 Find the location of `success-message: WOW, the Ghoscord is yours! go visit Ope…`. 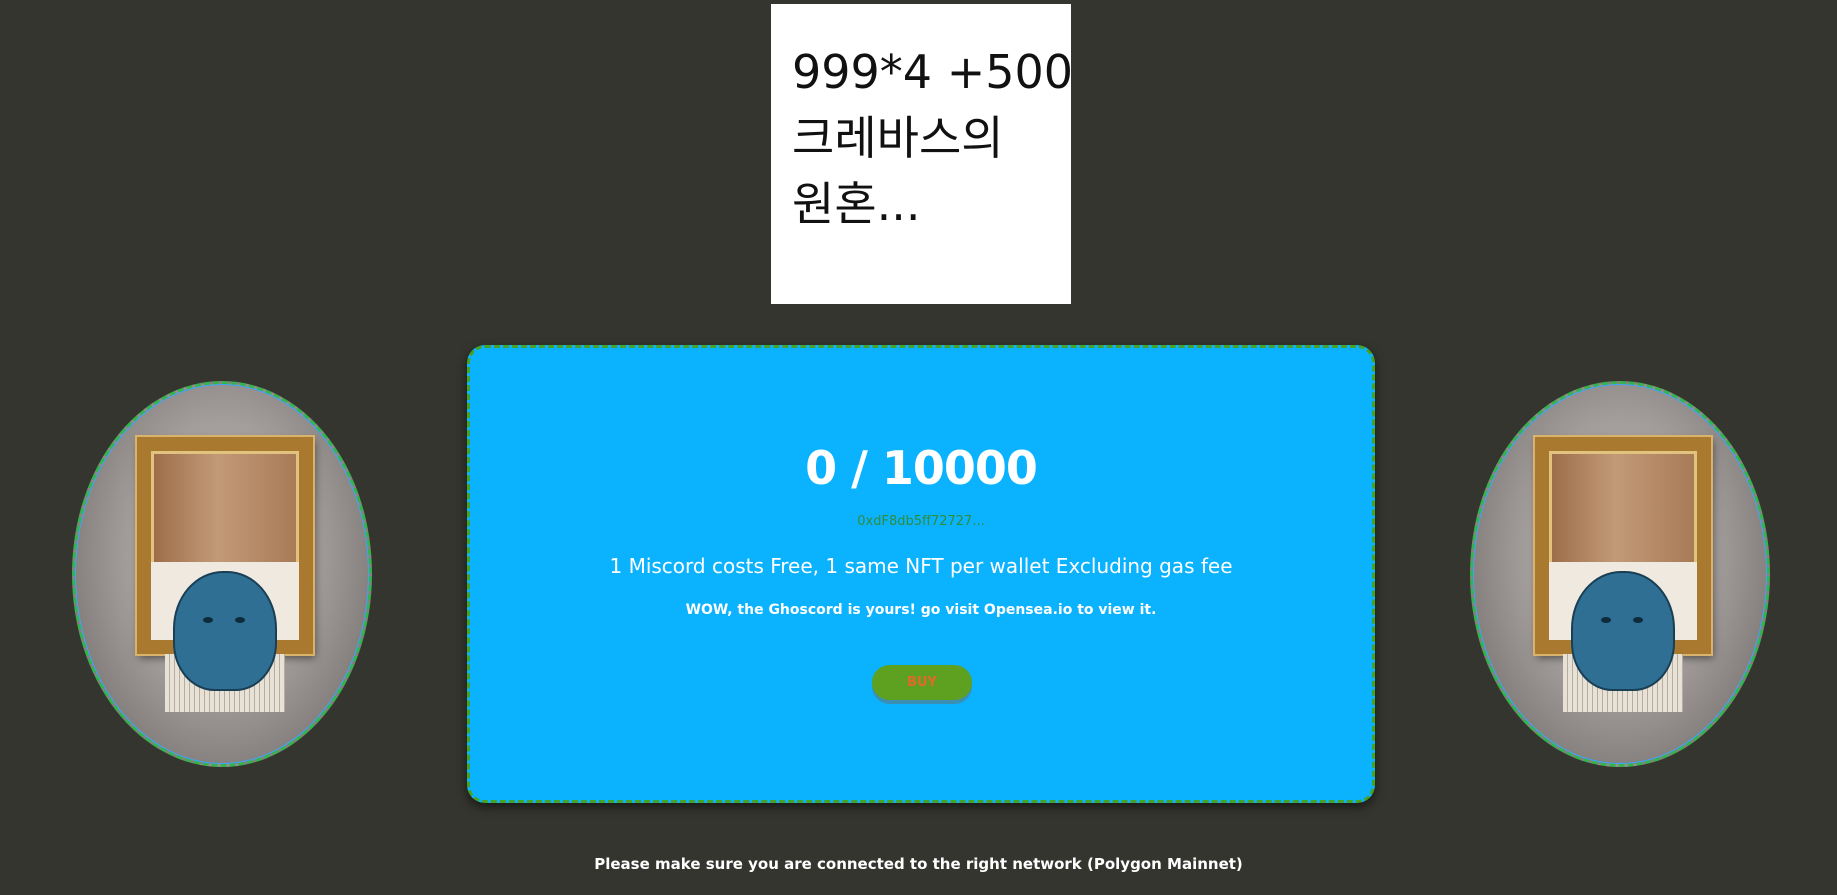

success-message: WOW, the Ghoscord is yours! go visit Ope… is located at coordinates (921, 610).